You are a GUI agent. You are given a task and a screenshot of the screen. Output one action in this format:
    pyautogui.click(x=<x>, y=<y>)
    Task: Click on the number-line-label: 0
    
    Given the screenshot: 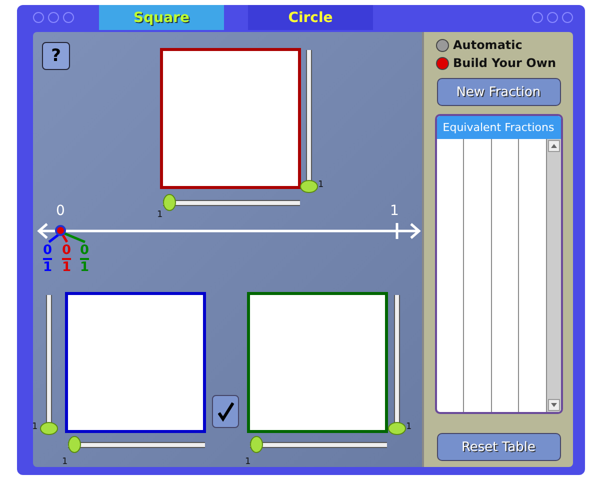 What is the action you would take?
    pyautogui.click(x=60, y=211)
    